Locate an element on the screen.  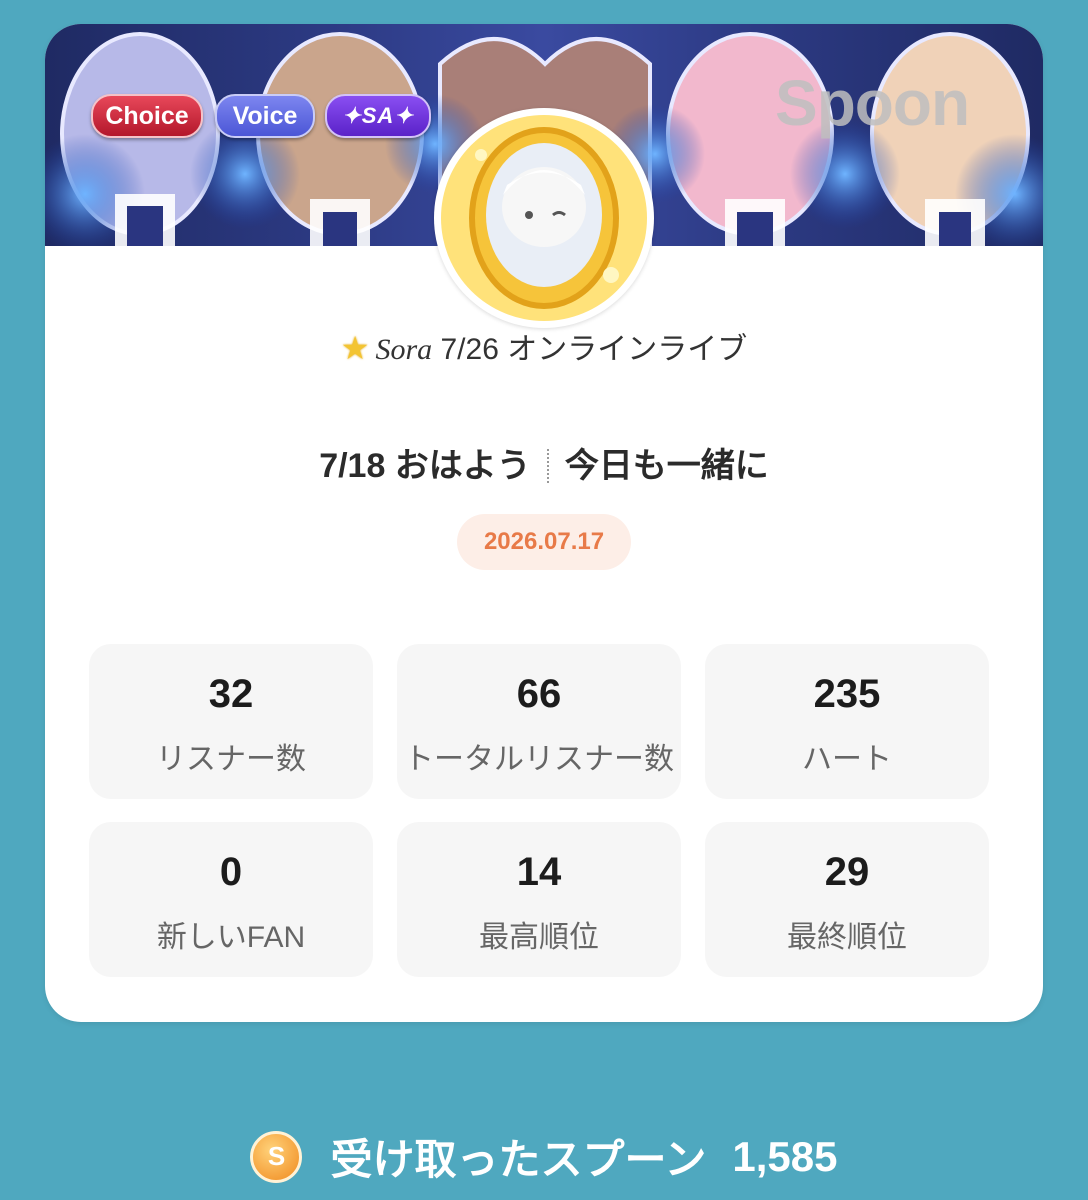
spoon-logo: Spoon is located at coordinates (872, 103).